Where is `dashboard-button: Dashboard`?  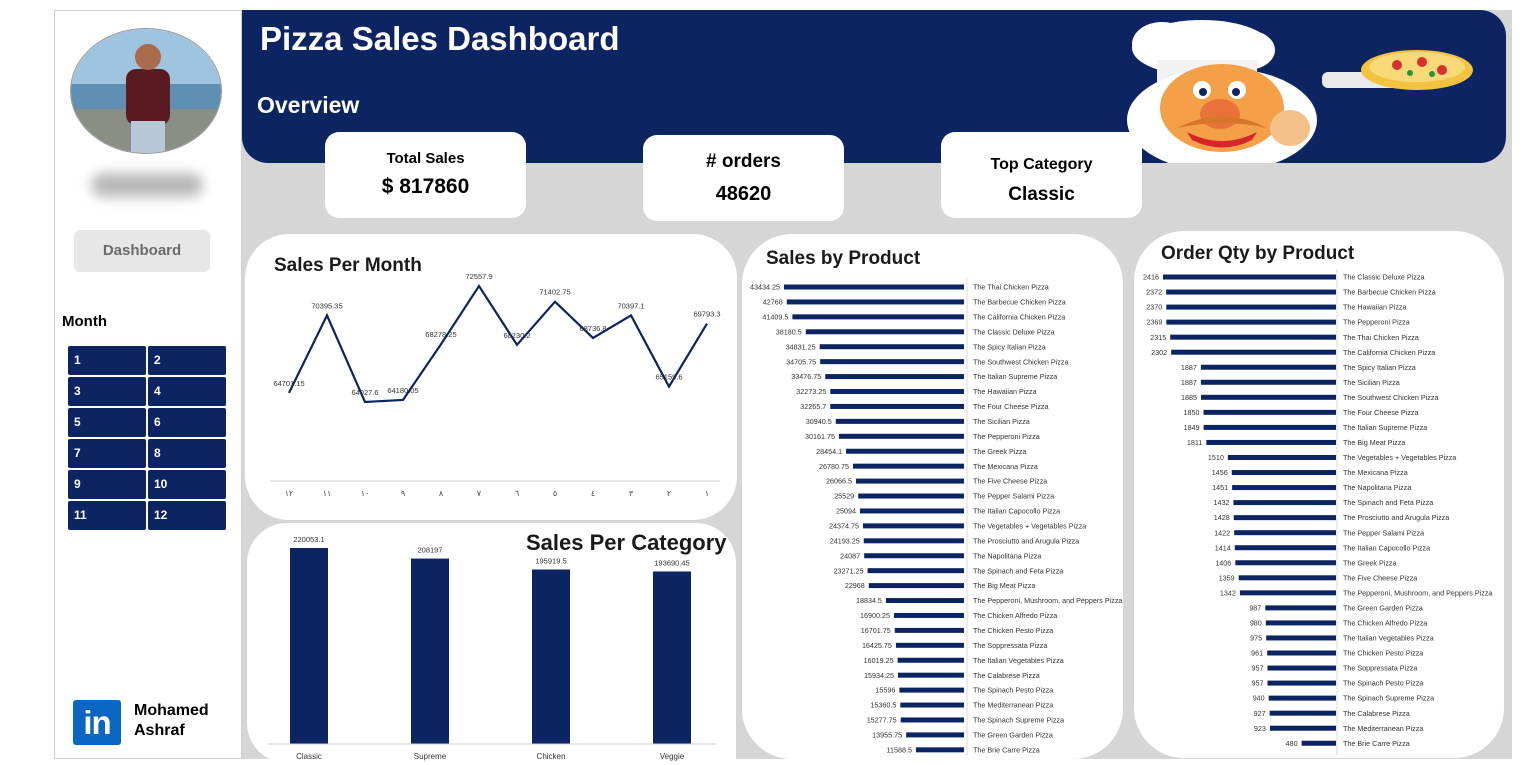 dashboard-button: Dashboard is located at coordinates (142, 251).